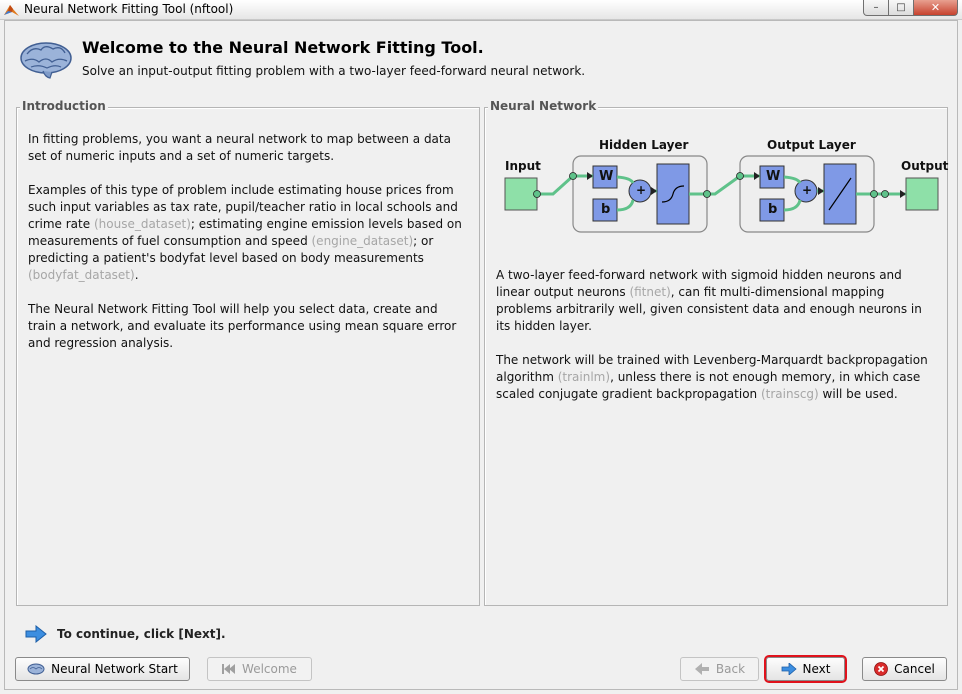 This screenshot has width=962, height=694. Describe the element at coordinates (925, 166) in the screenshot. I see `output-label: Output` at that location.